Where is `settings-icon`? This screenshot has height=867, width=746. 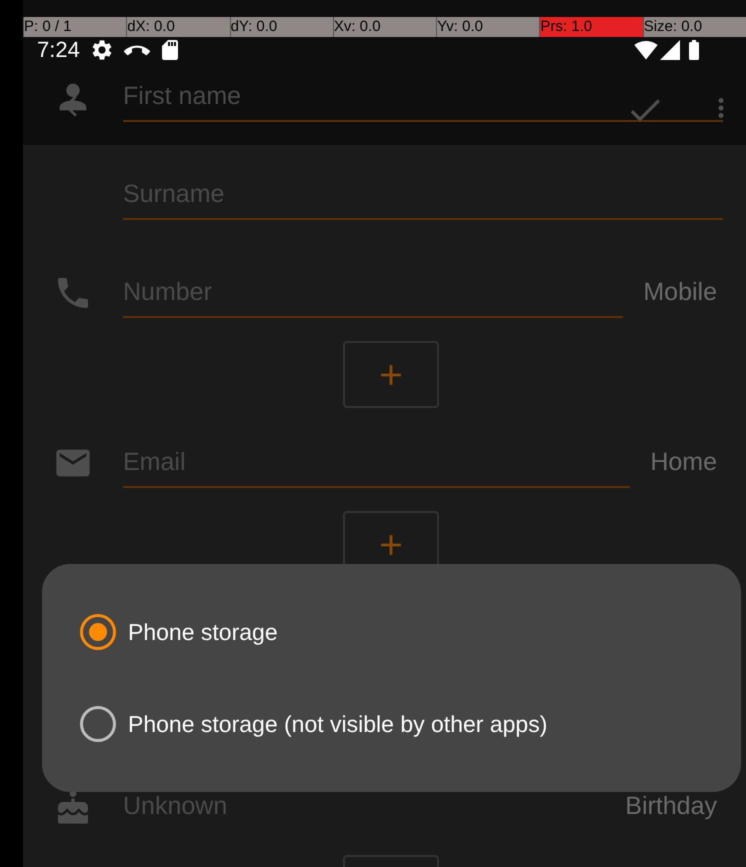
settings-icon is located at coordinates (102, 50).